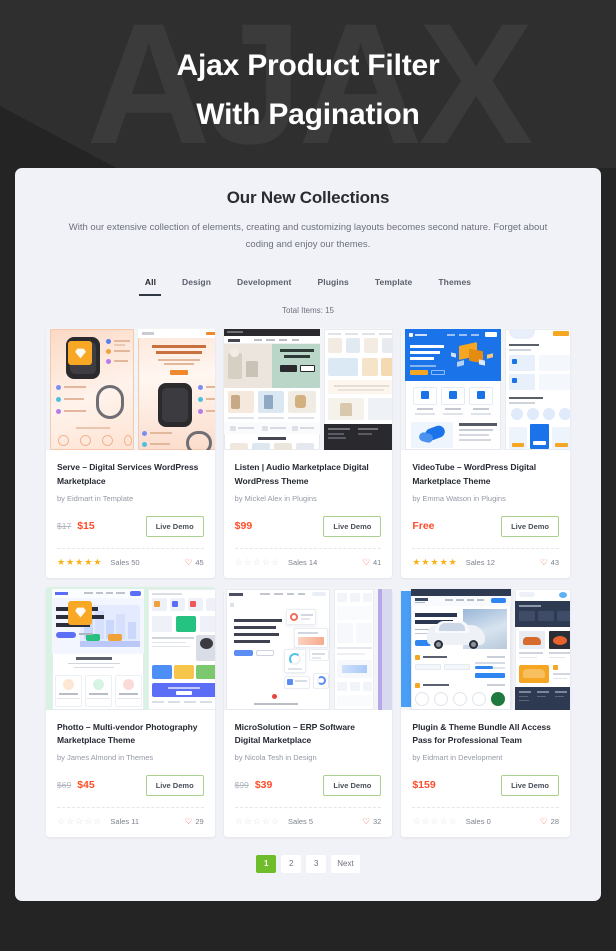  I want to click on diamond-icon, so click(80, 612).